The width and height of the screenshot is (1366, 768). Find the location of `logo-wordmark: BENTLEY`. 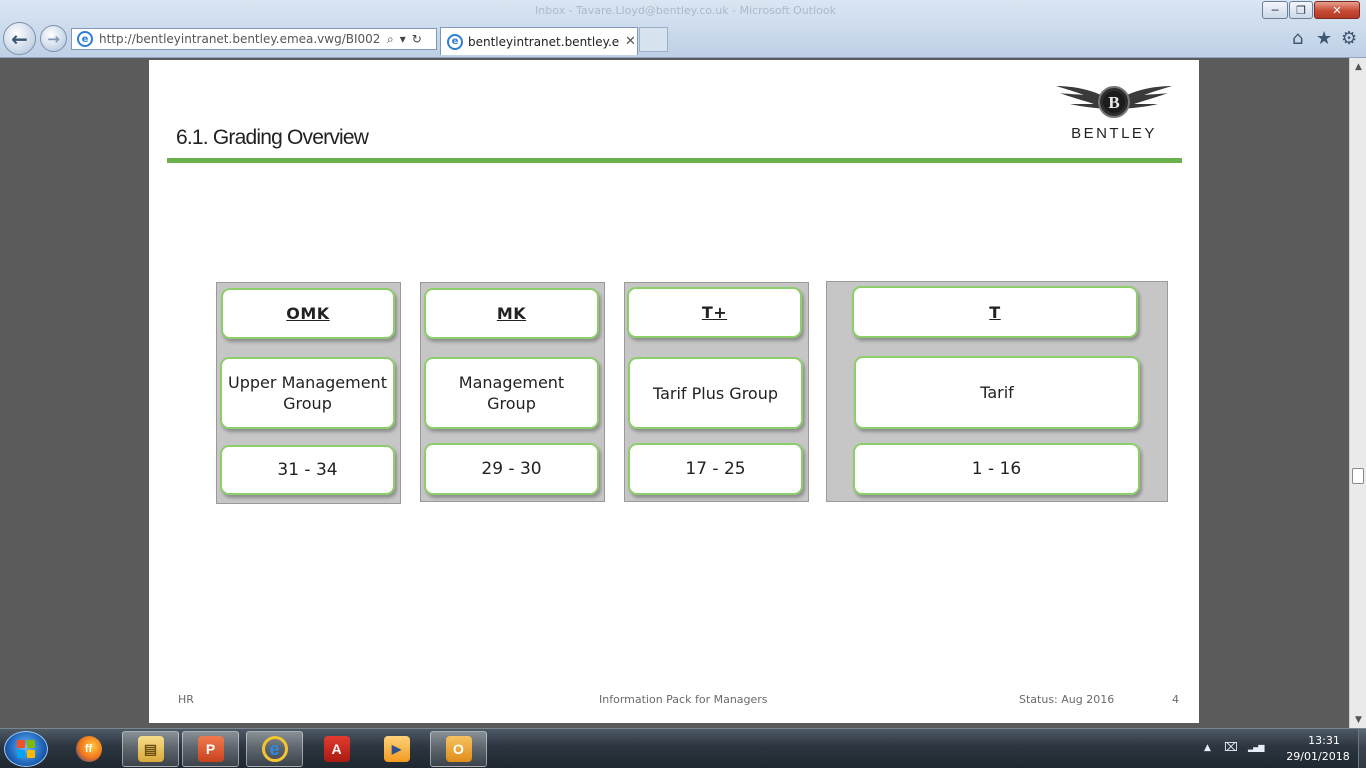

logo-wordmark: BENTLEY is located at coordinates (1114, 133).